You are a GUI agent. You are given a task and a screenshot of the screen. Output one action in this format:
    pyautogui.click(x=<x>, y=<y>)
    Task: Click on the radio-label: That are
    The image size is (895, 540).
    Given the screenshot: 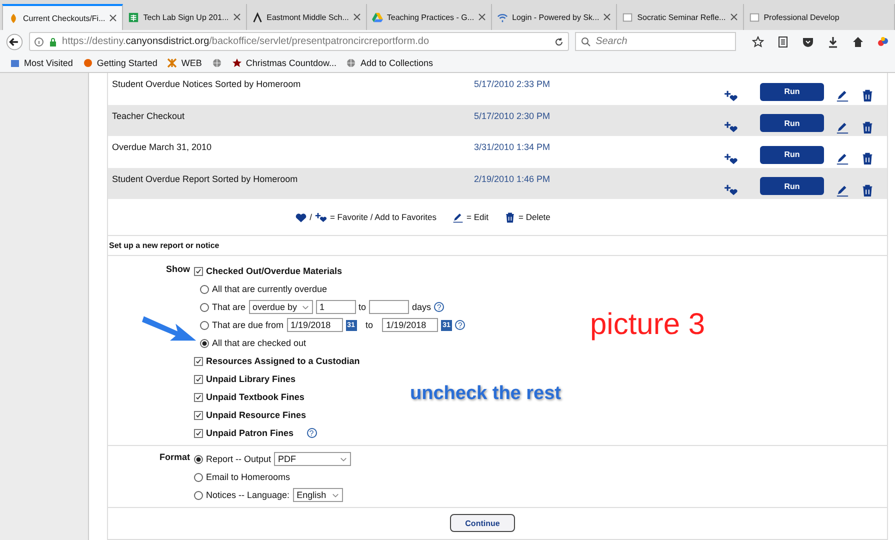 What is the action you would take?
    pyautogui.click(x=229, y=307)
    